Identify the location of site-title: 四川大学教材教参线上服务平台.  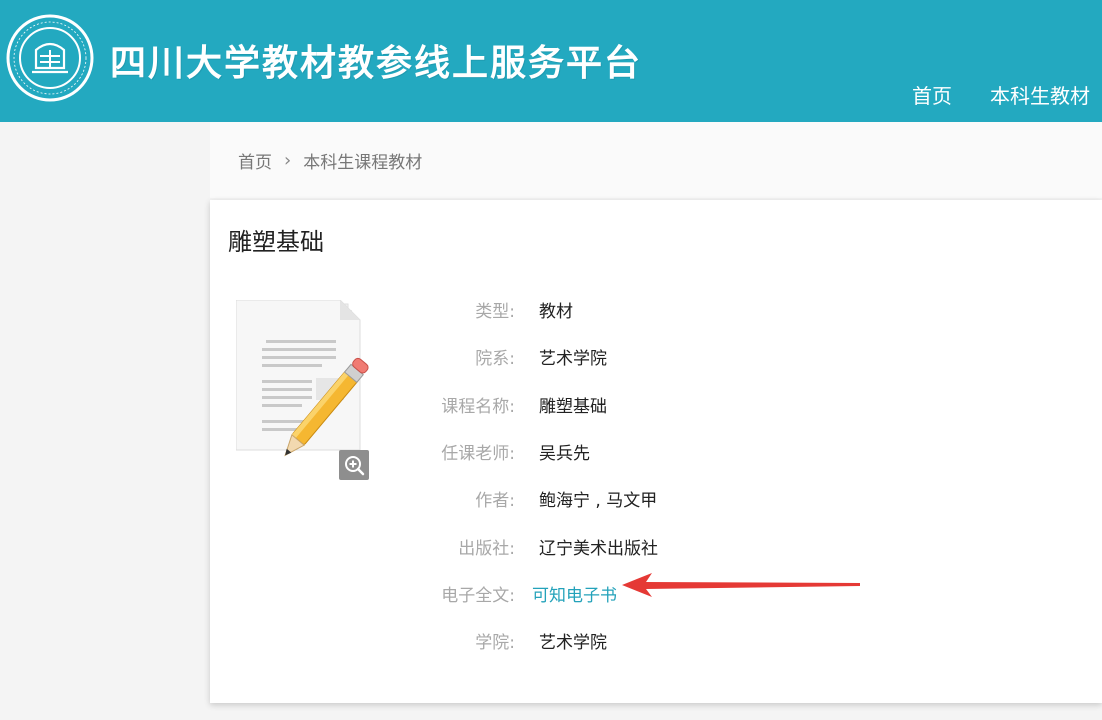
(376, 63).